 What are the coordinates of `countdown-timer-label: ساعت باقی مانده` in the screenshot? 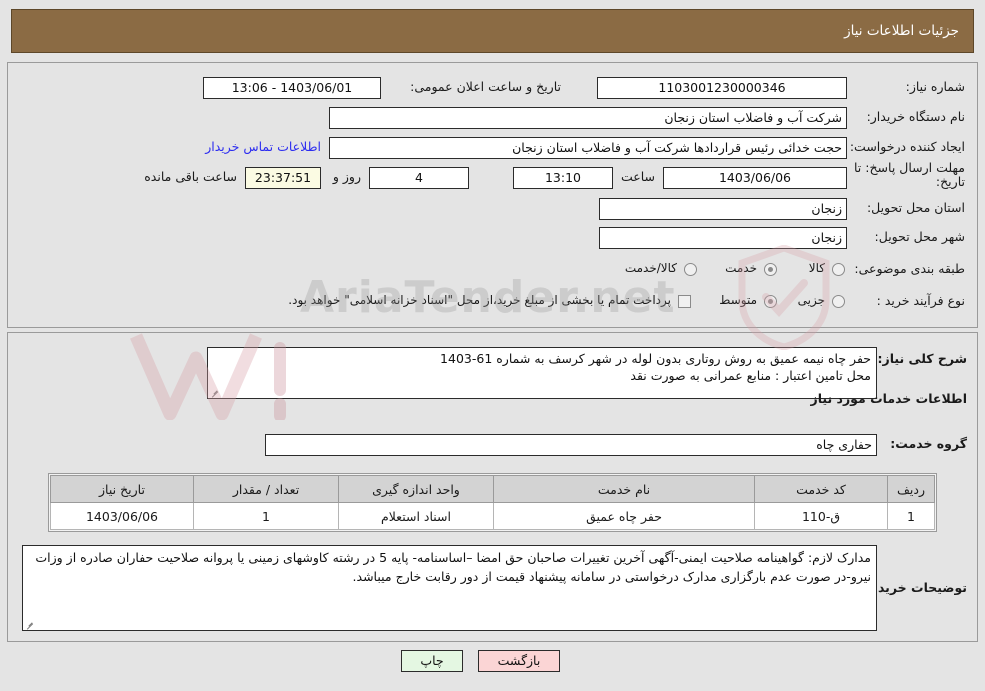 It's located at (190, 176).